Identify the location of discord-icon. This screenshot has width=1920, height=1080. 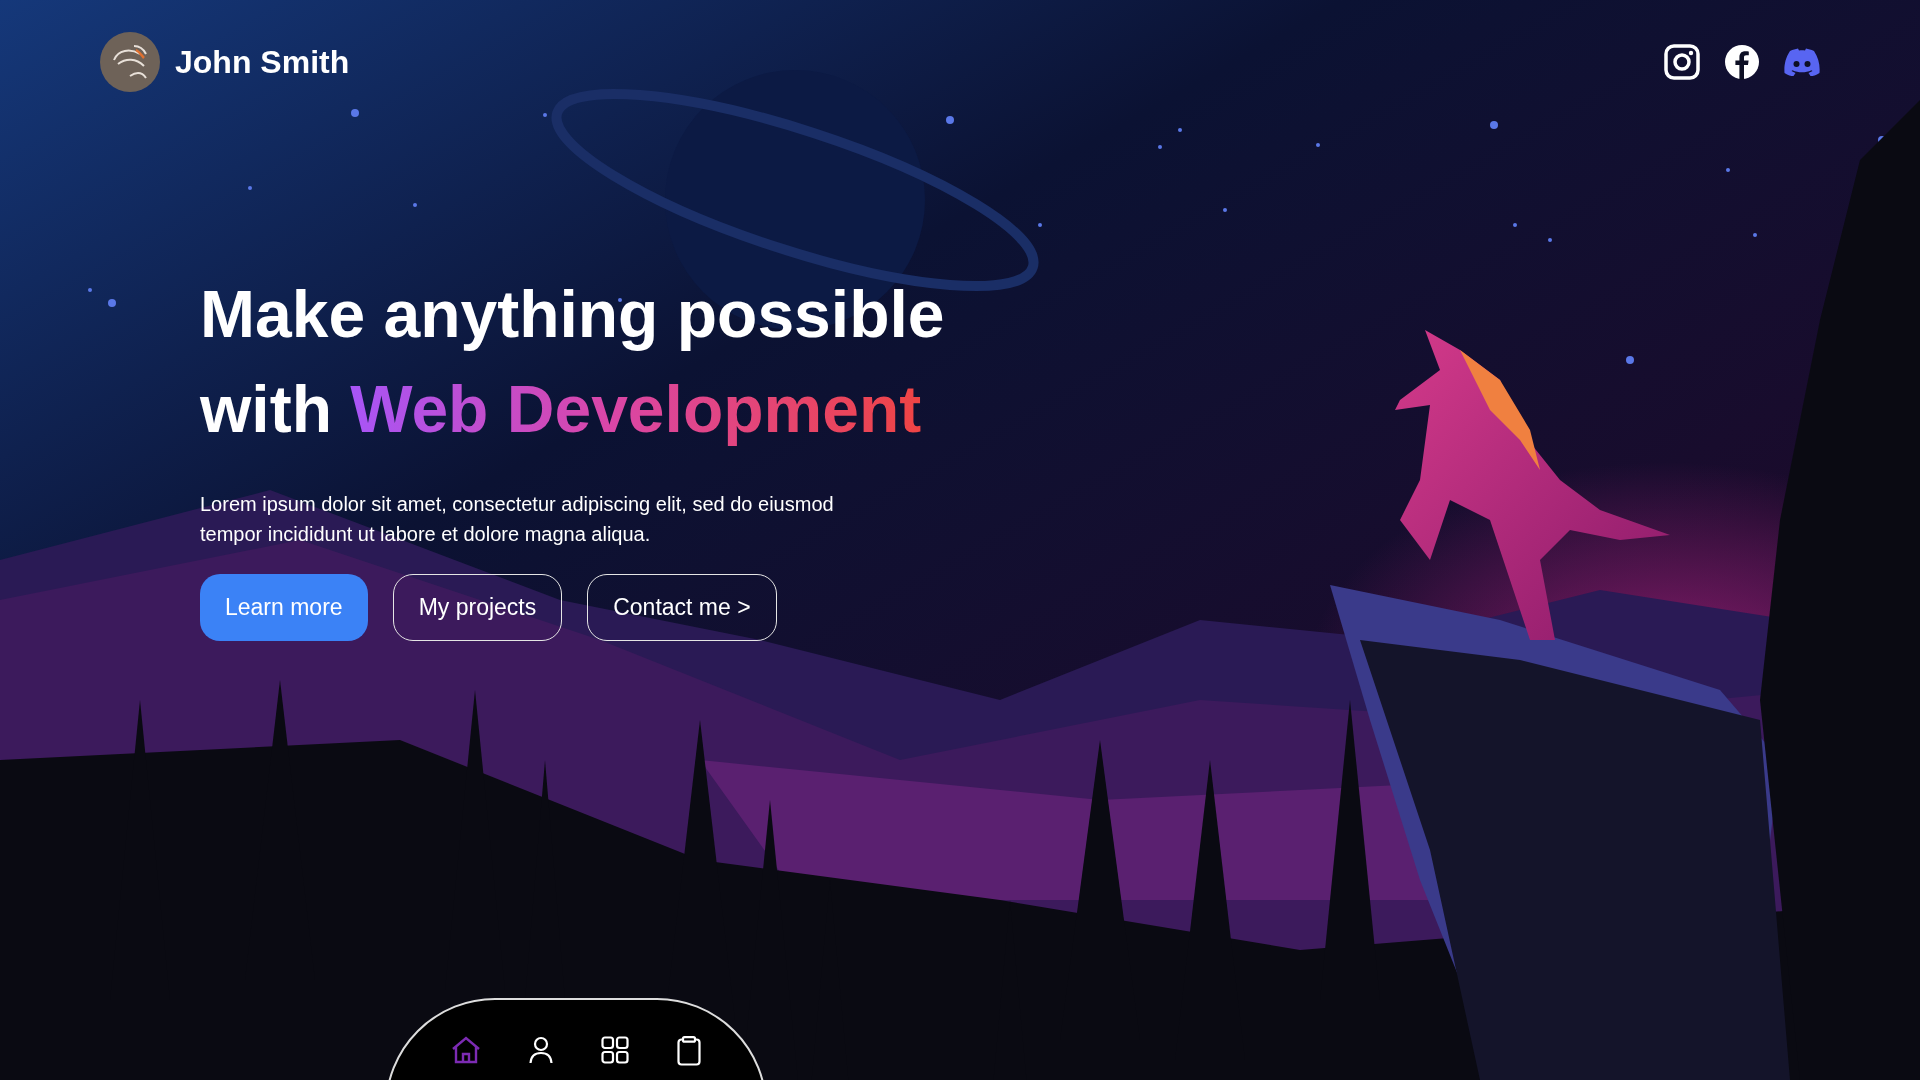
(1802, 62).